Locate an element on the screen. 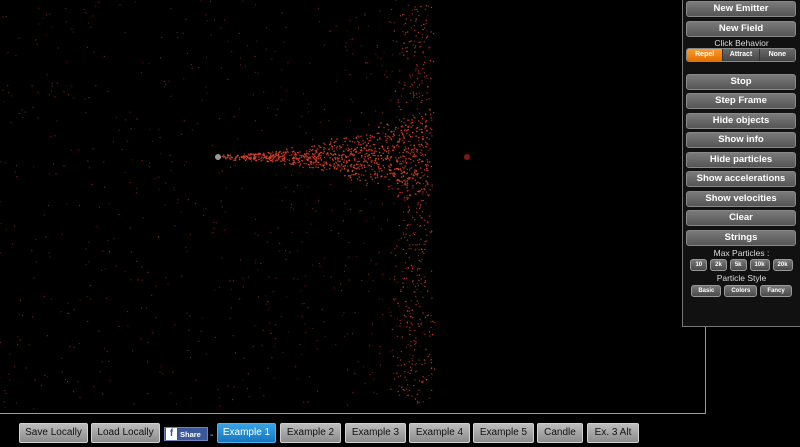 This screenshot has width=800, height=447. show-velocities-button: Show velocities is located at coordinates (741, 199).